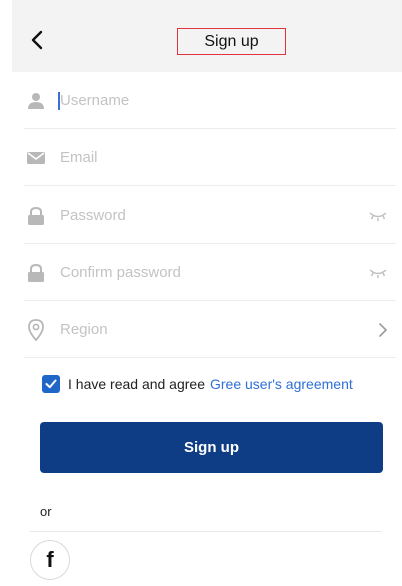  I want to click on agreement-text: I have read and agree, so click(136, 384).